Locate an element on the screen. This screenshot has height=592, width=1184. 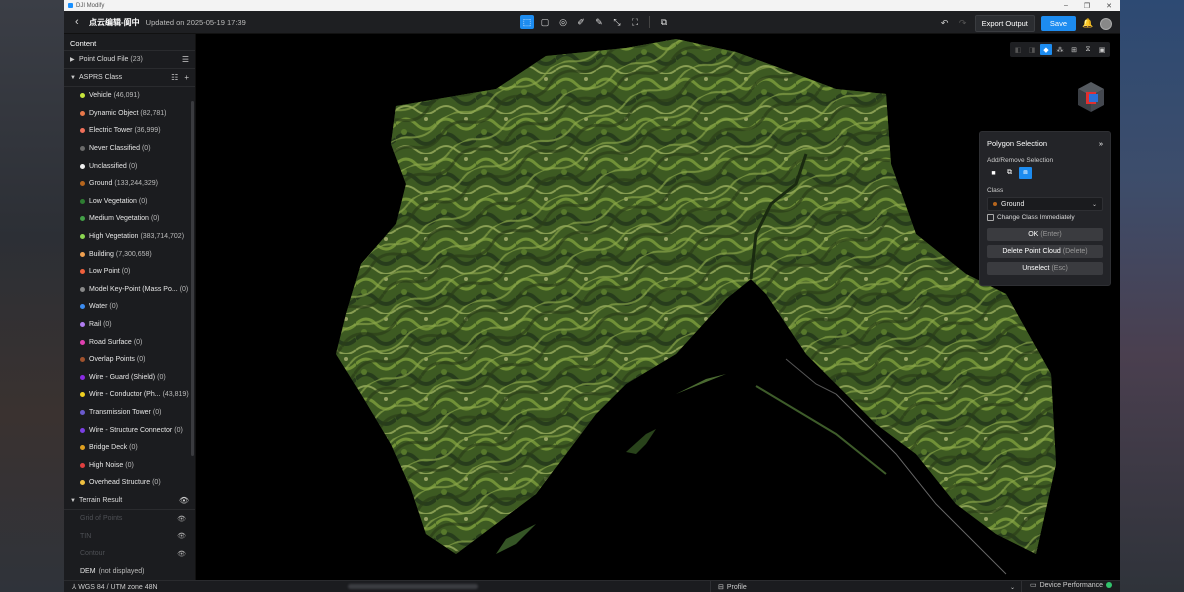
view-mode-7-icon: ▣ is located at coordinates (1102, 49).